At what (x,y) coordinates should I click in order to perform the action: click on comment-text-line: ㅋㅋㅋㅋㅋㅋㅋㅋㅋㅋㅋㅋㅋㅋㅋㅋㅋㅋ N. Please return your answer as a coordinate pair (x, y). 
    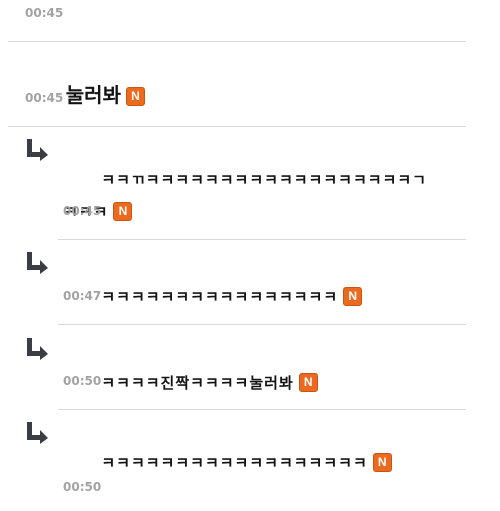
    Looking at the image, I should click on (249, 463).